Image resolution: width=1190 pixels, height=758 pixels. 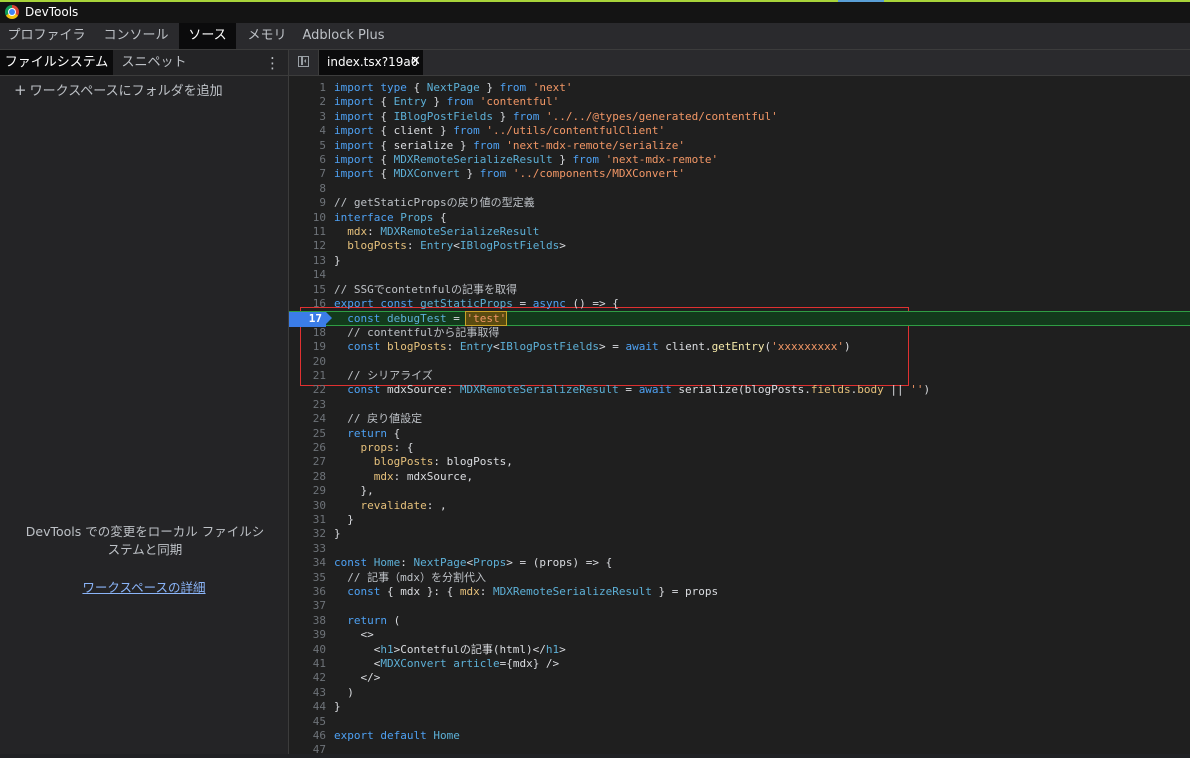 What do you see at coordinates (739, 750) in the screenshot?
I see `code-line: 47` at bounding box center [739, 750].